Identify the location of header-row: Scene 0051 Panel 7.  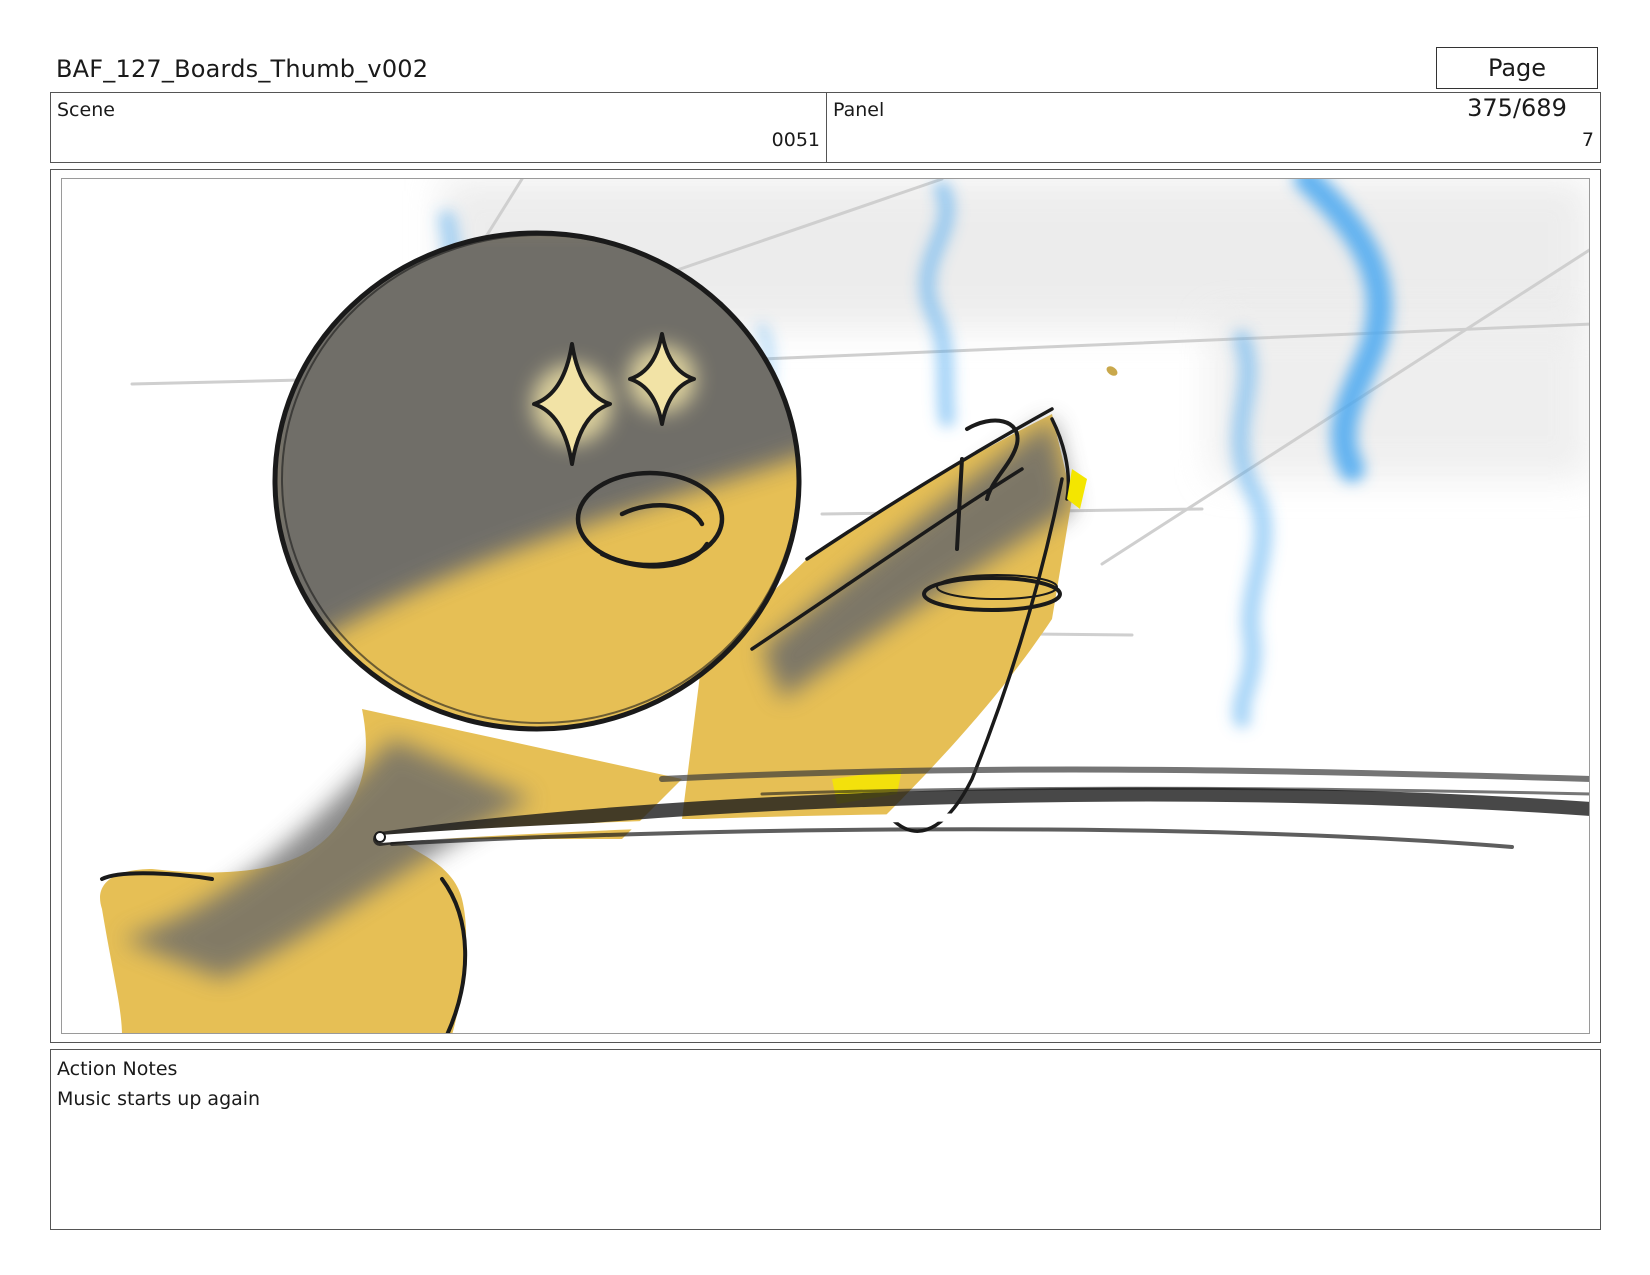
(825, 127).